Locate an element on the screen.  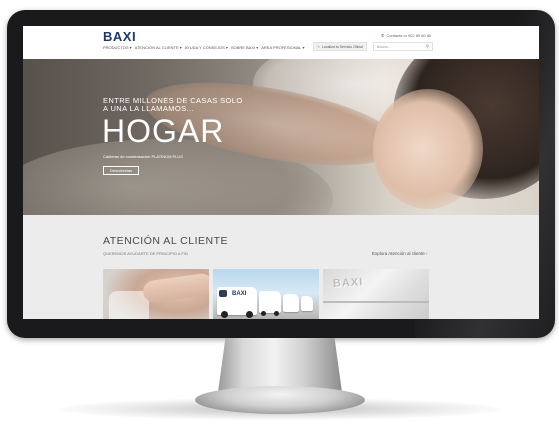
locate-service-label: Localiza tu Servicio Oficial is located at coordinates (342, 46).